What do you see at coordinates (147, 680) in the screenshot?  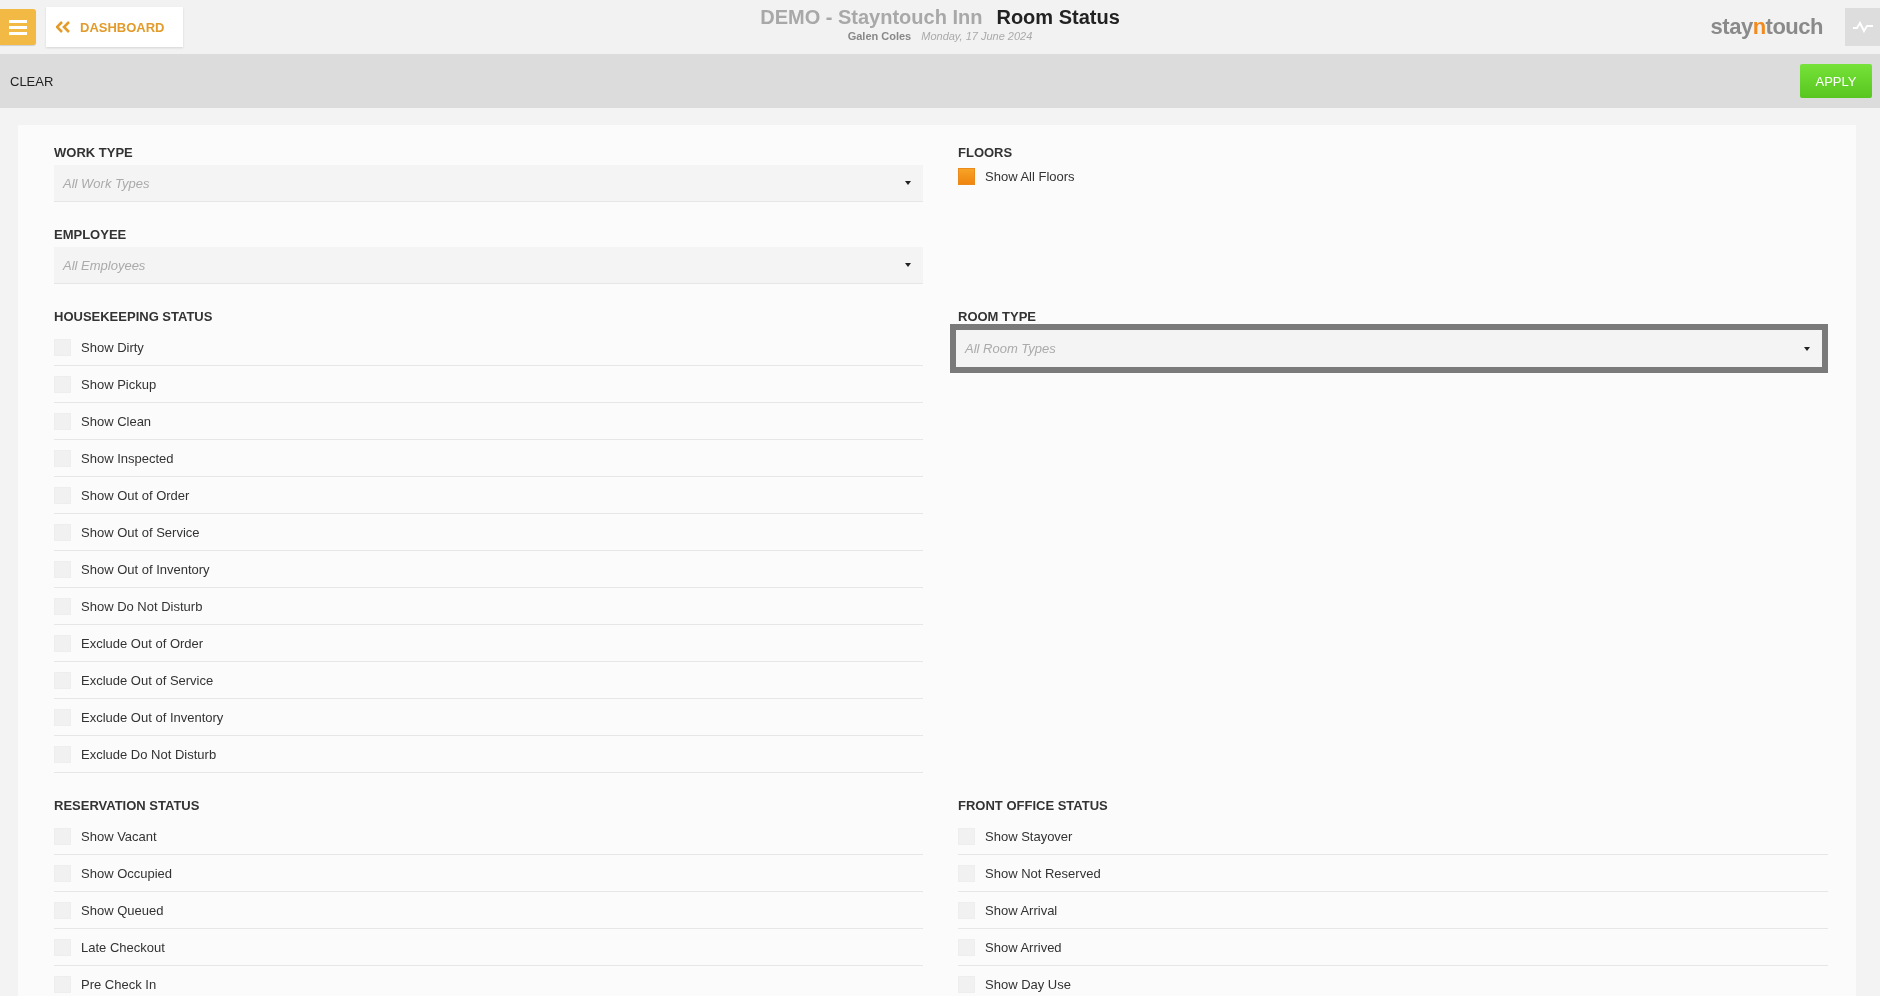 I see `checkbox-label: Exclude Out of Service` at bounding box center [147, 680].